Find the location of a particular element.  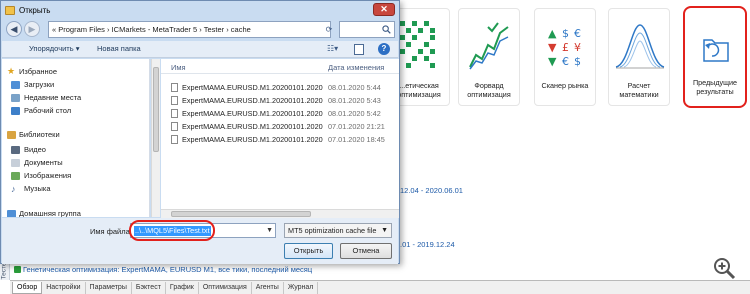

recent-places-icon is located at coordinates (15, 98).